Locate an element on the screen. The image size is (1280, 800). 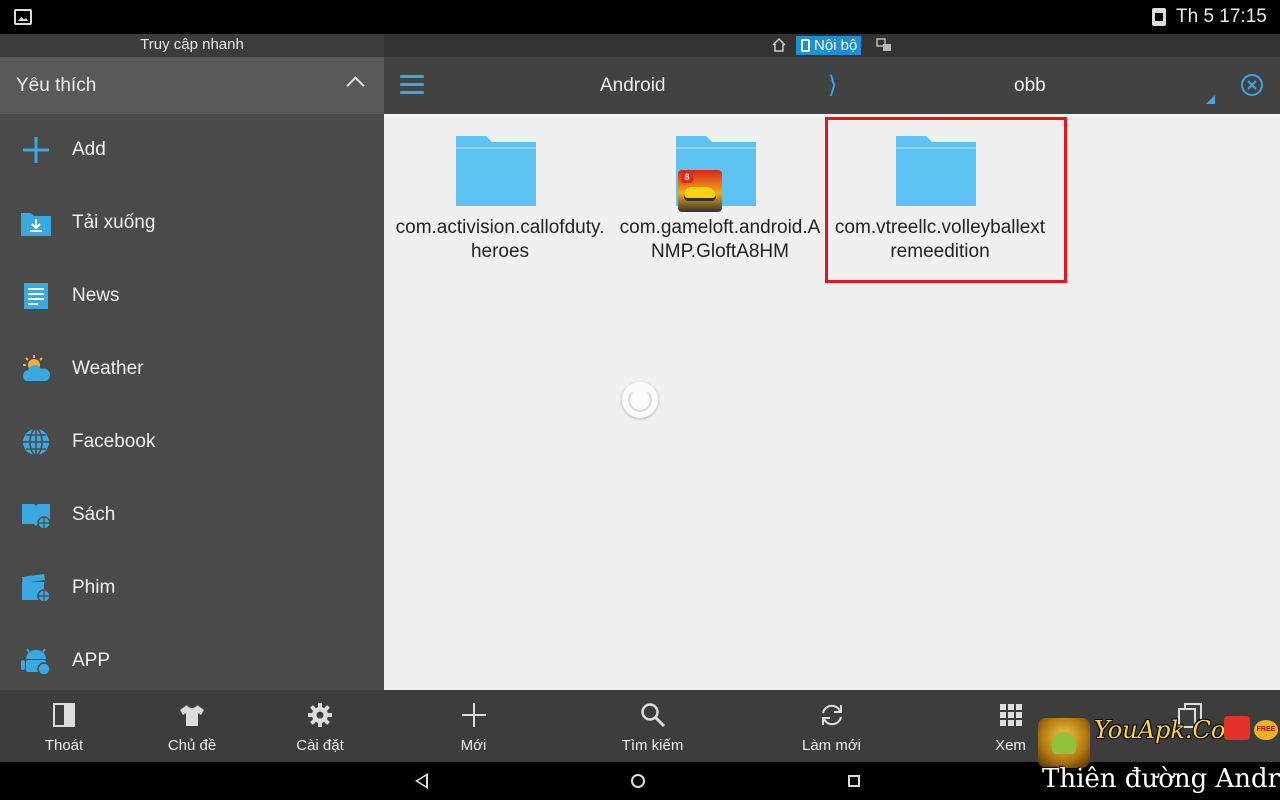
status-time: Th 5 17:15 is located at coordinates (1221, 16).